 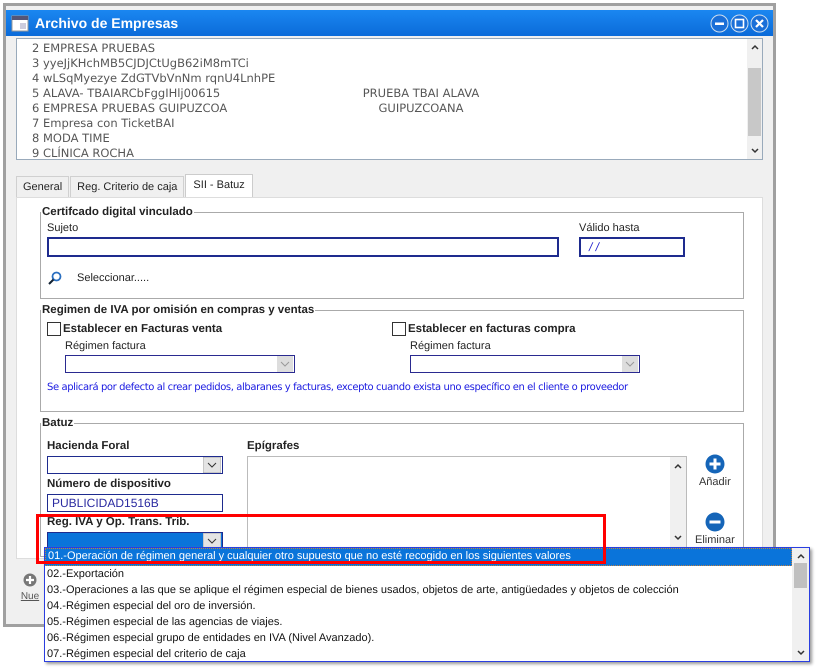 What do you see at coordinates (273, 446) in the screenshot?
I see `field-label: Epígrafes` at bounding box center [273, 446].